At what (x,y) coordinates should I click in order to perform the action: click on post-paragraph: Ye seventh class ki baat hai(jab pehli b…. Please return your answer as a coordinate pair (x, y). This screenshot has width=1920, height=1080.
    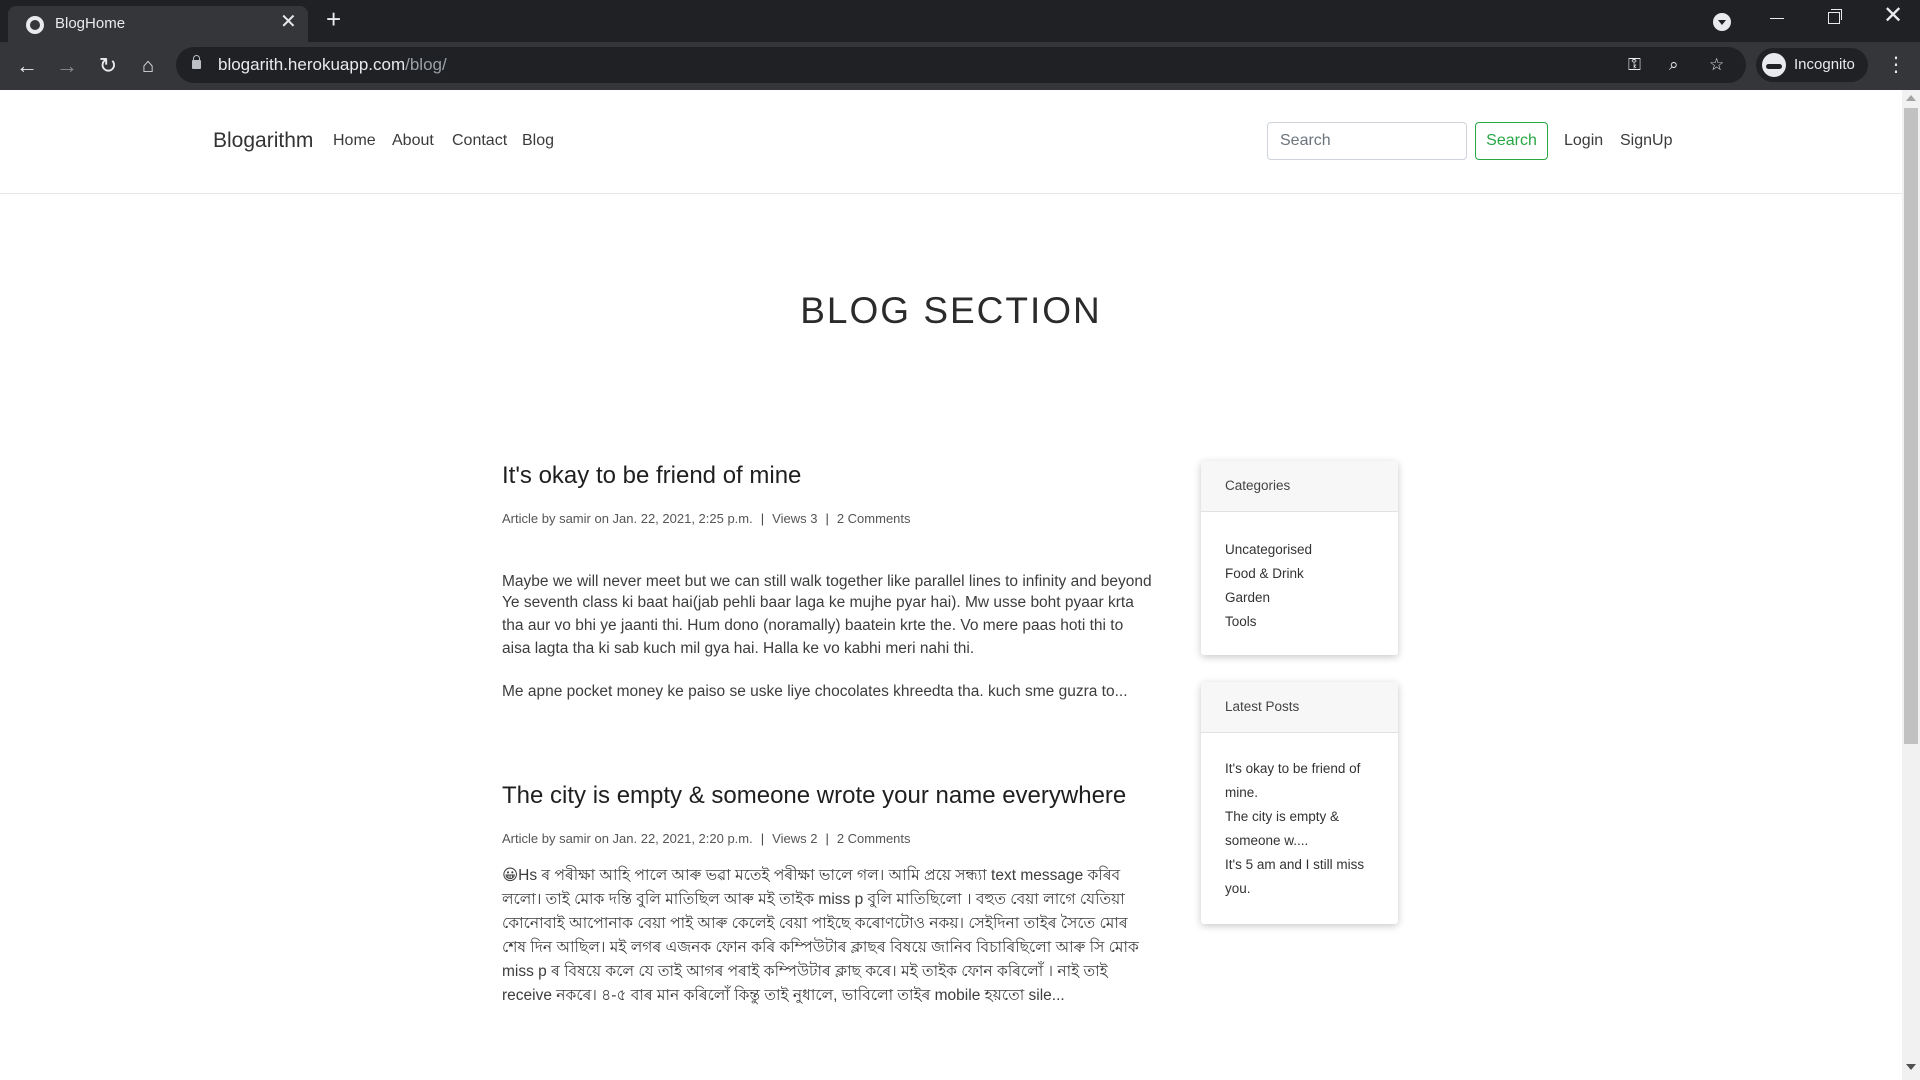
    Looking at the image, I should click on (818, 625).